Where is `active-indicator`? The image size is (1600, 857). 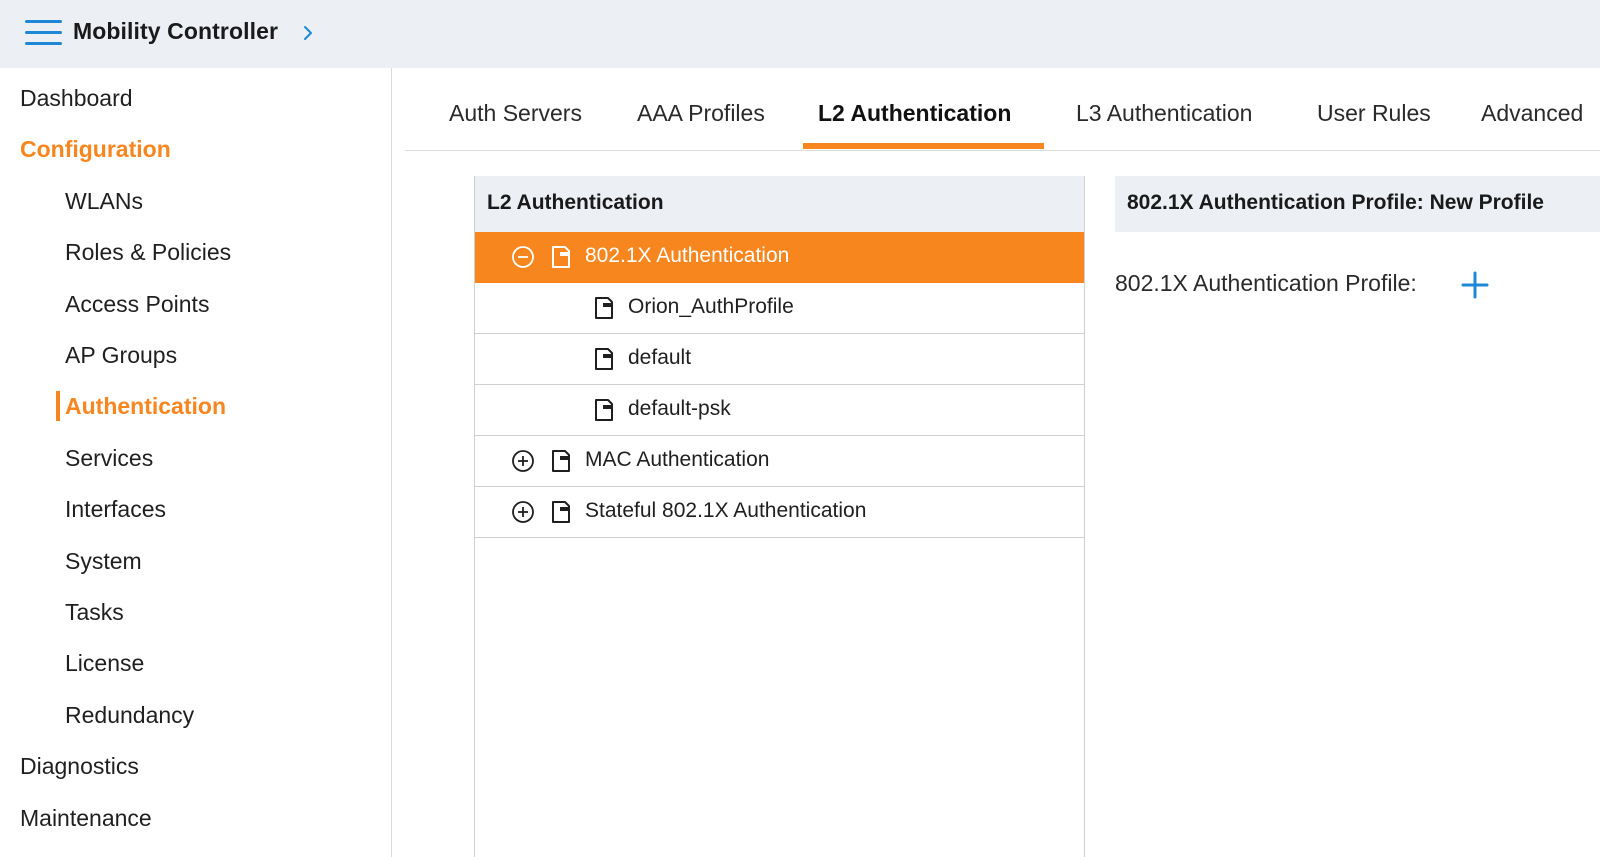
active-indicator is located at coordinates (58, 406).